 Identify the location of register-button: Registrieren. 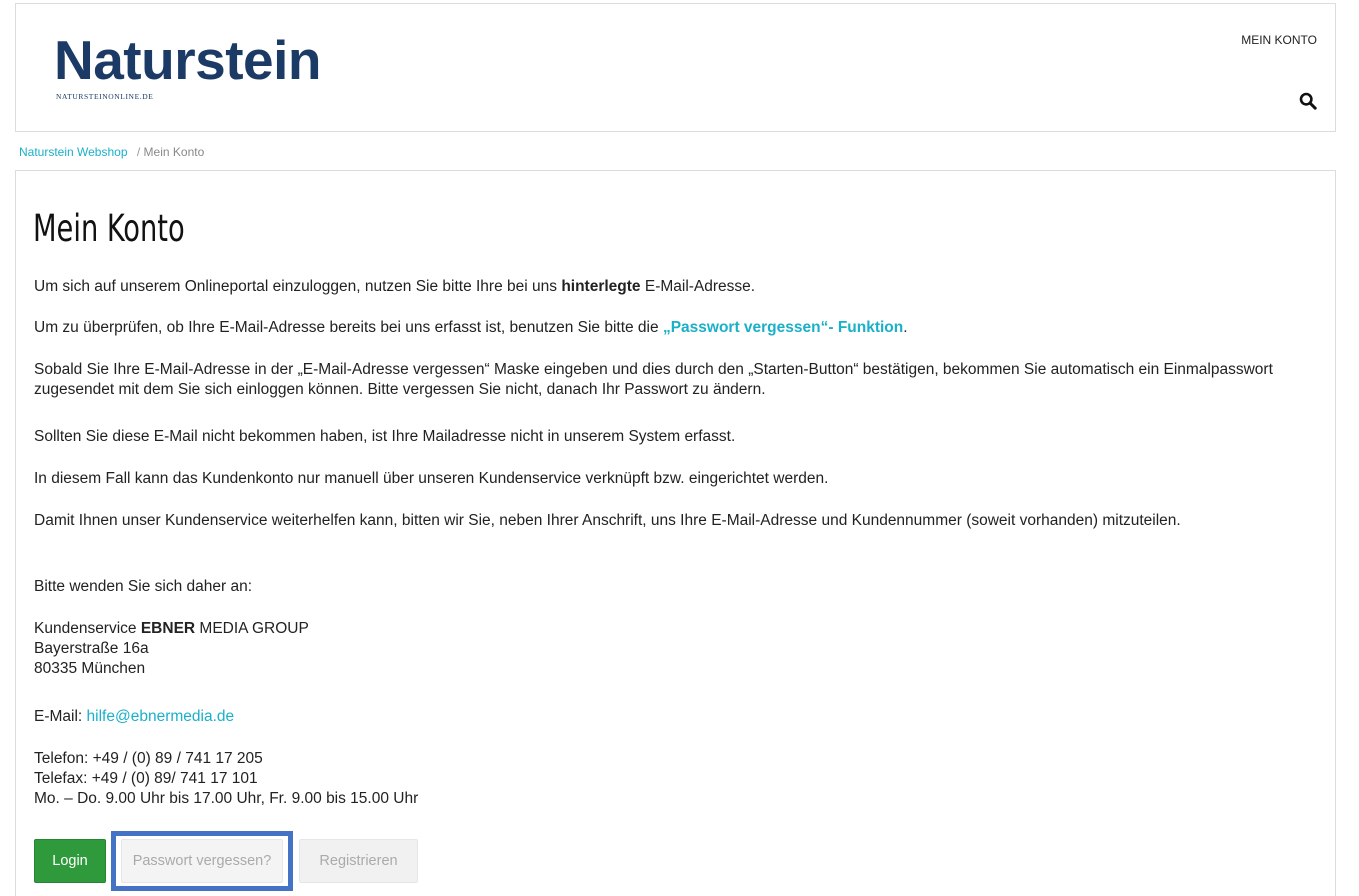
(358, 861).